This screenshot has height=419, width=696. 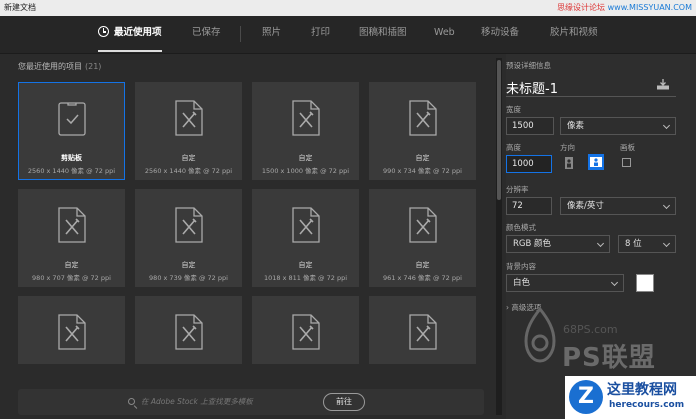 I want to click on tab-mobile: 移动设备, so click(x=500, y=35).